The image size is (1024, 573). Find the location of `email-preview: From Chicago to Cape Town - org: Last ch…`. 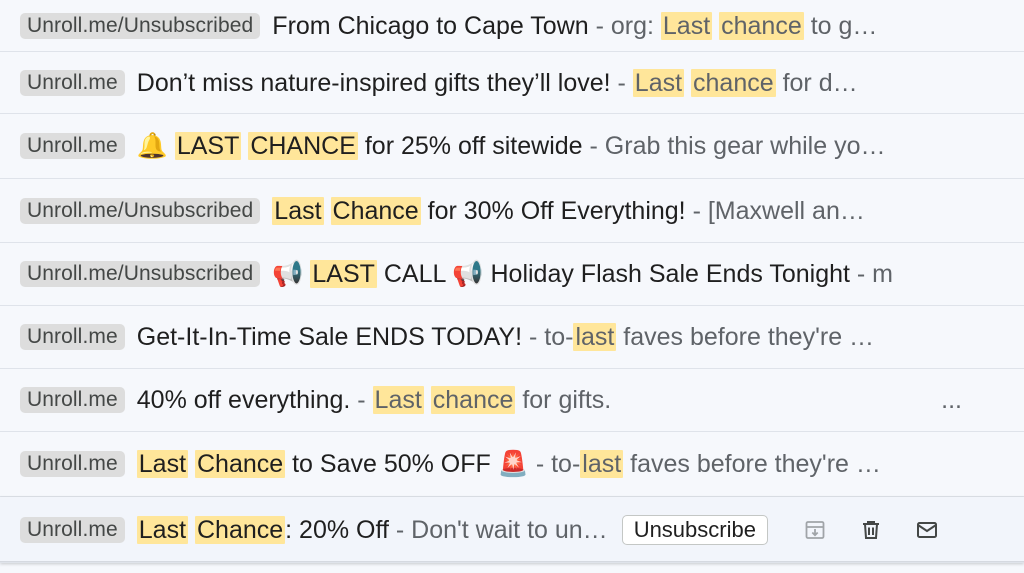

email-preview: From Chicago to Cape Town - org: Last ch… is located at coordinates (648, 26).